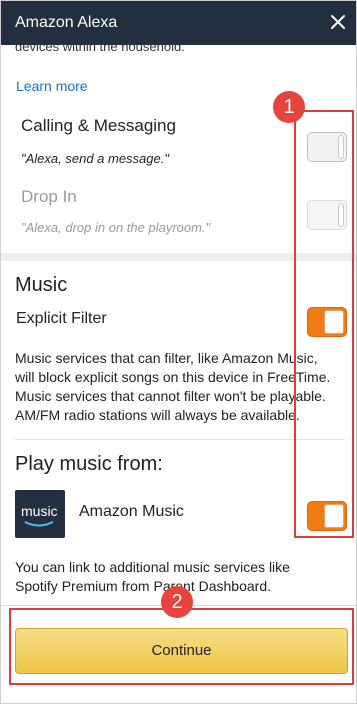 This screenshot has height=704, width=357. Describe the element at coordinates (181, 646) in the screenshot. I see `callout-box-continue` at that location.